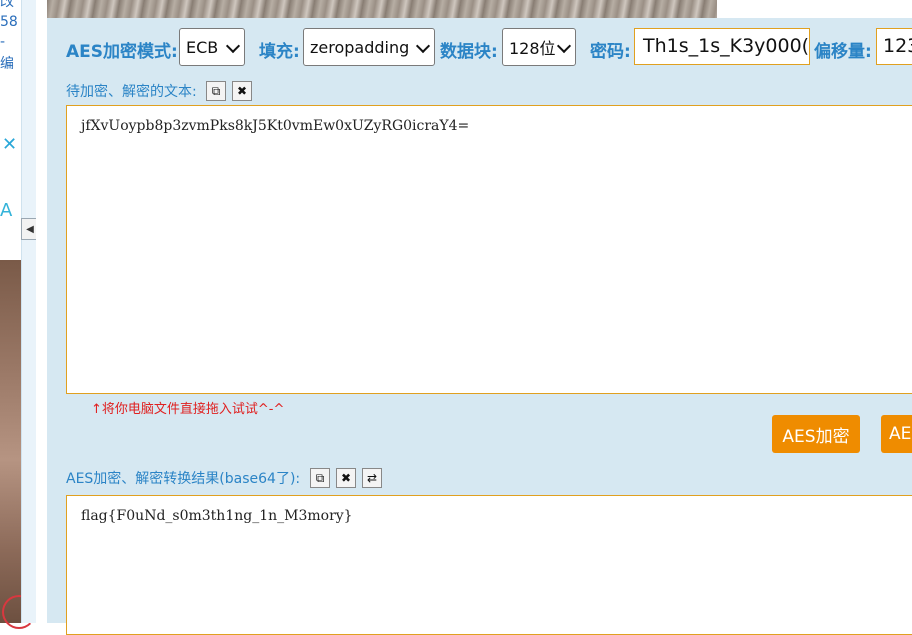  What do you see at coordinates (843, 52) in the screenshot?
I see `offset-label: 偏移量:` at bounding box center [843, 52].